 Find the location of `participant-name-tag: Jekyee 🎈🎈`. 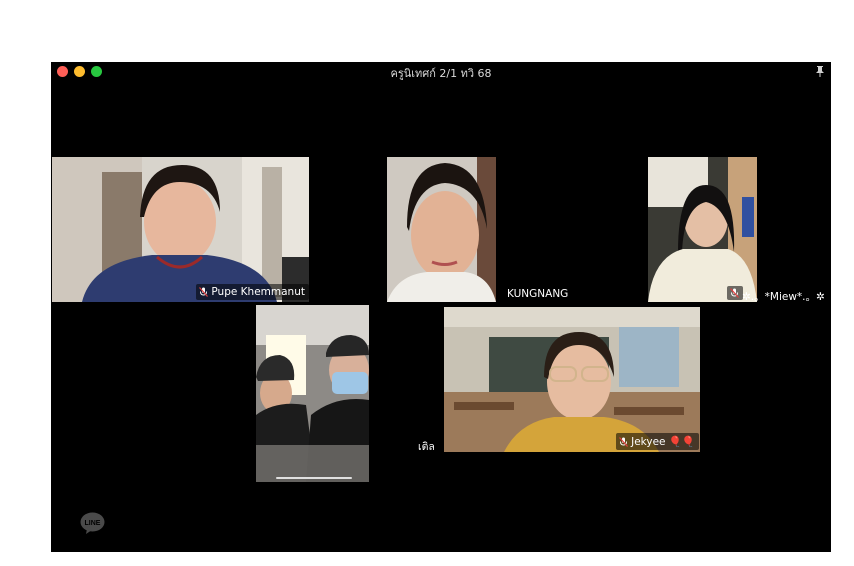

participant-name-tag: Jekyee 🎈🎈 is located at coordinates (657, 441).